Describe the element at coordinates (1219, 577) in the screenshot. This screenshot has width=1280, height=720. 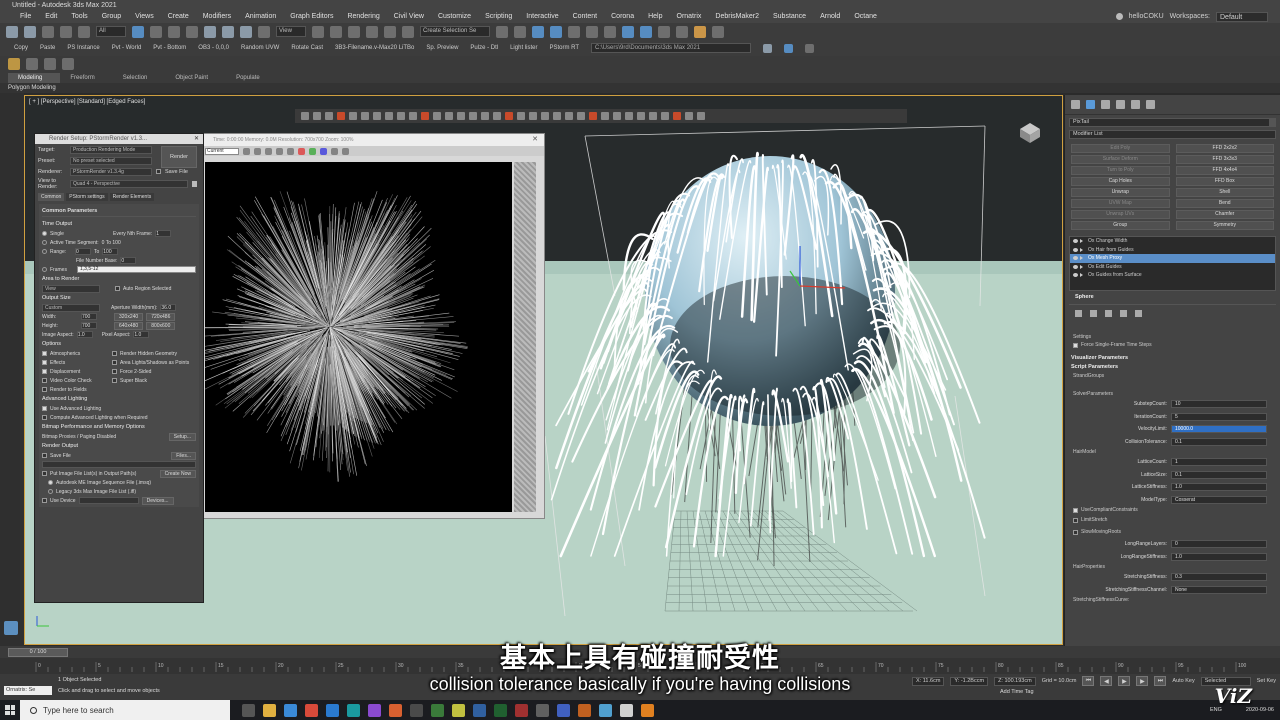
I see `param-value: 0.3` at that location.